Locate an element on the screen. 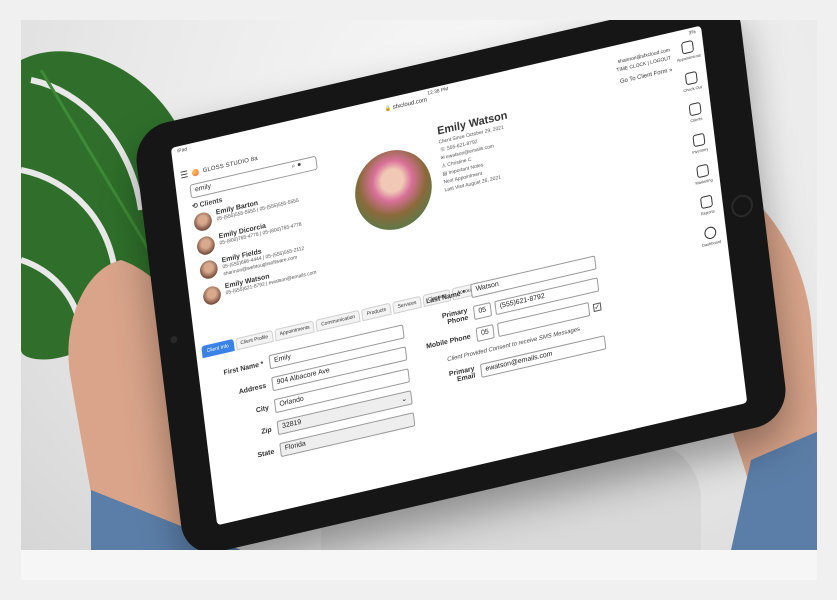 The height and width of the screenshot is (600, 837). side-navigation: Appointments Check Out Clients Inventory is located at coordinates (699, 143).